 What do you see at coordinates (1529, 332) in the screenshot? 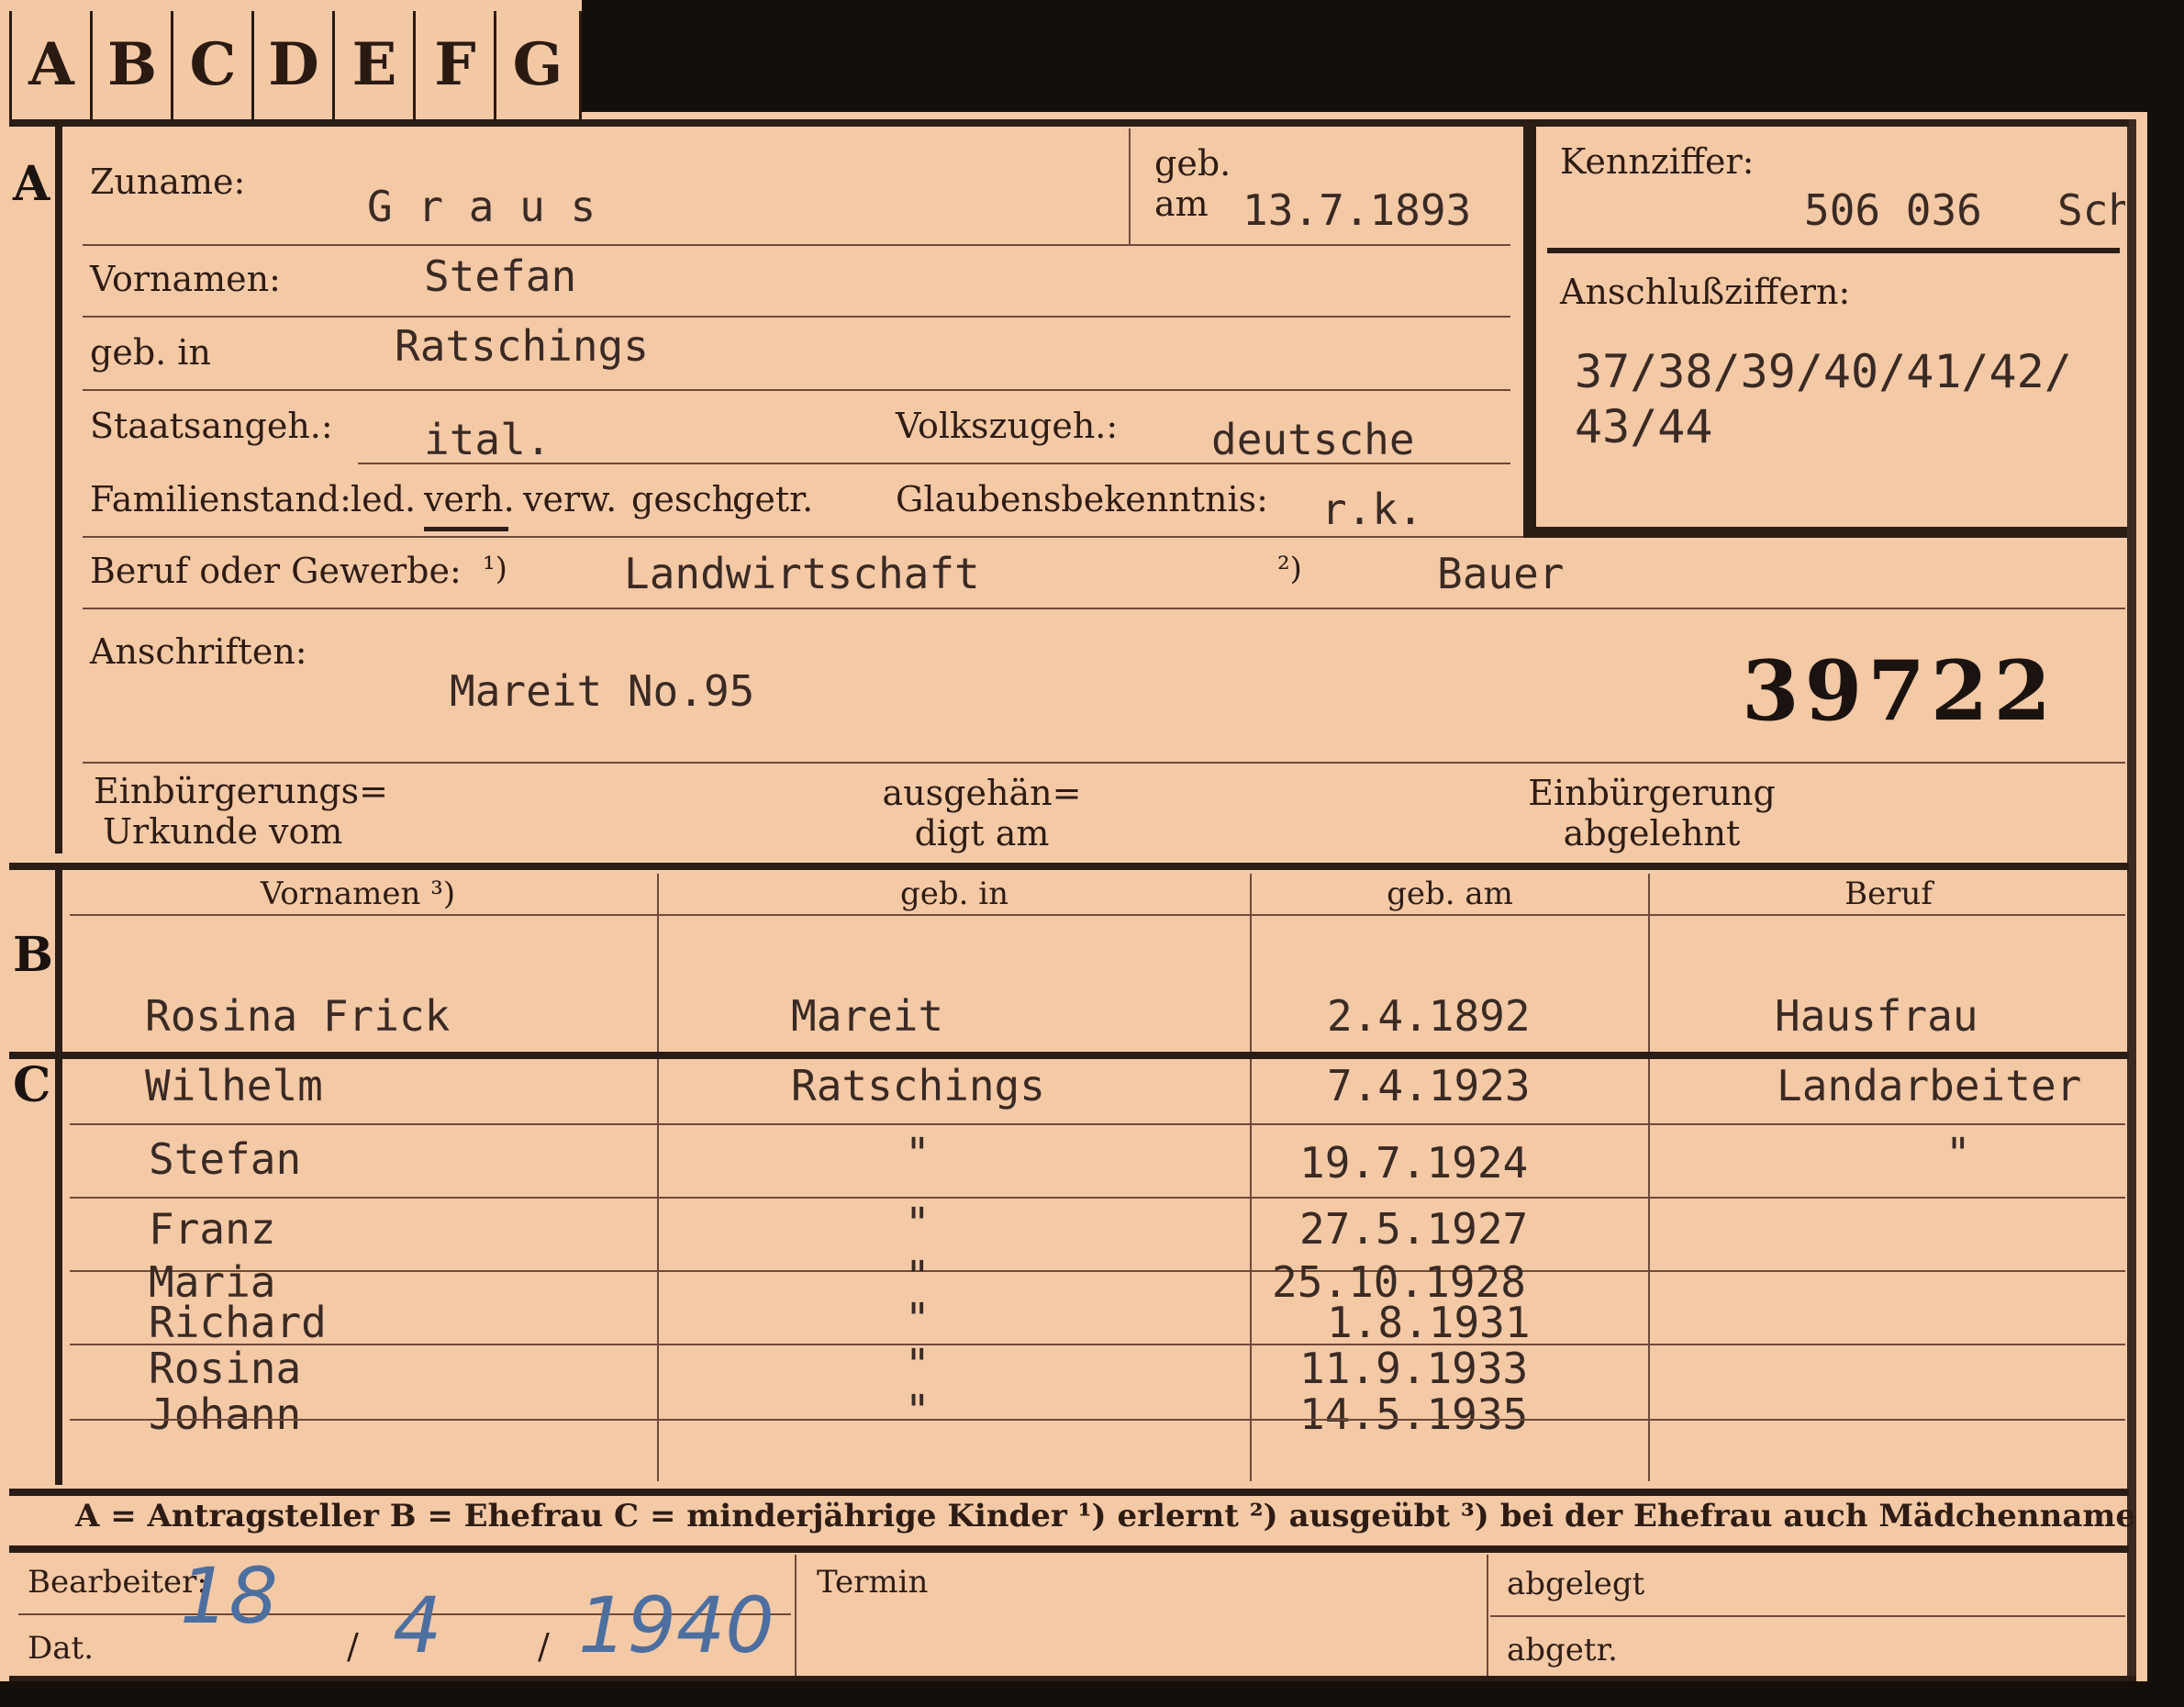
I see `kennziffer-box-left` at bounding box center [1529, 332].